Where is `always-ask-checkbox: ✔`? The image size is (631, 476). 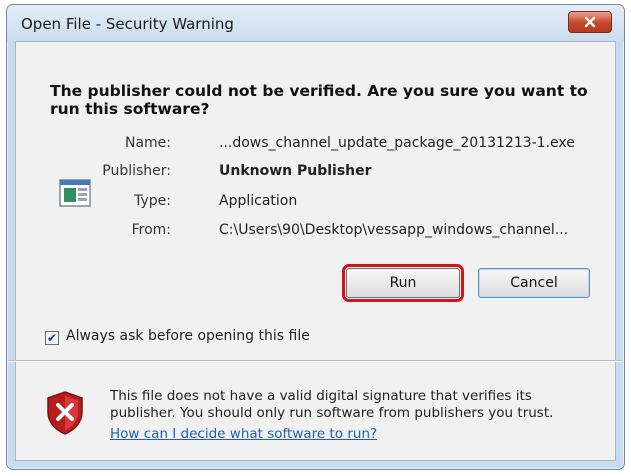
always-ask-checkbox: ✔ is located at coordinates (52, 338).